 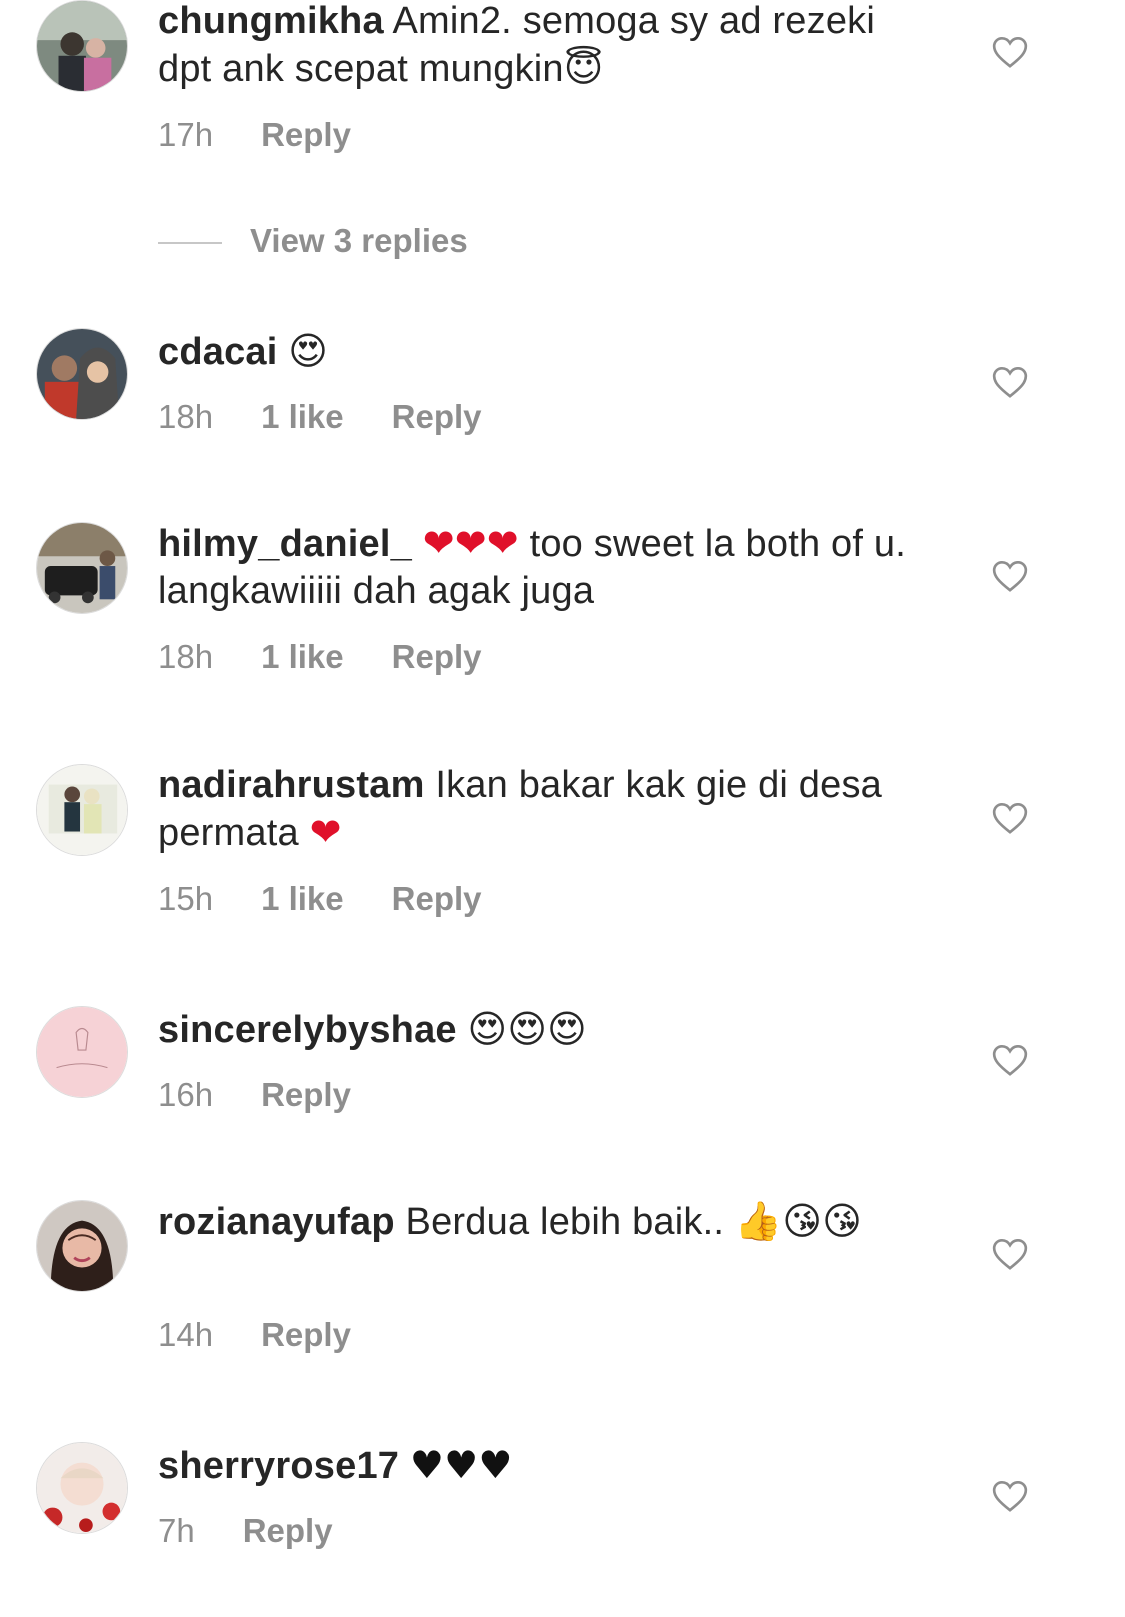 I want to click on comment-username: cdacai, so click(x=218, y=352).